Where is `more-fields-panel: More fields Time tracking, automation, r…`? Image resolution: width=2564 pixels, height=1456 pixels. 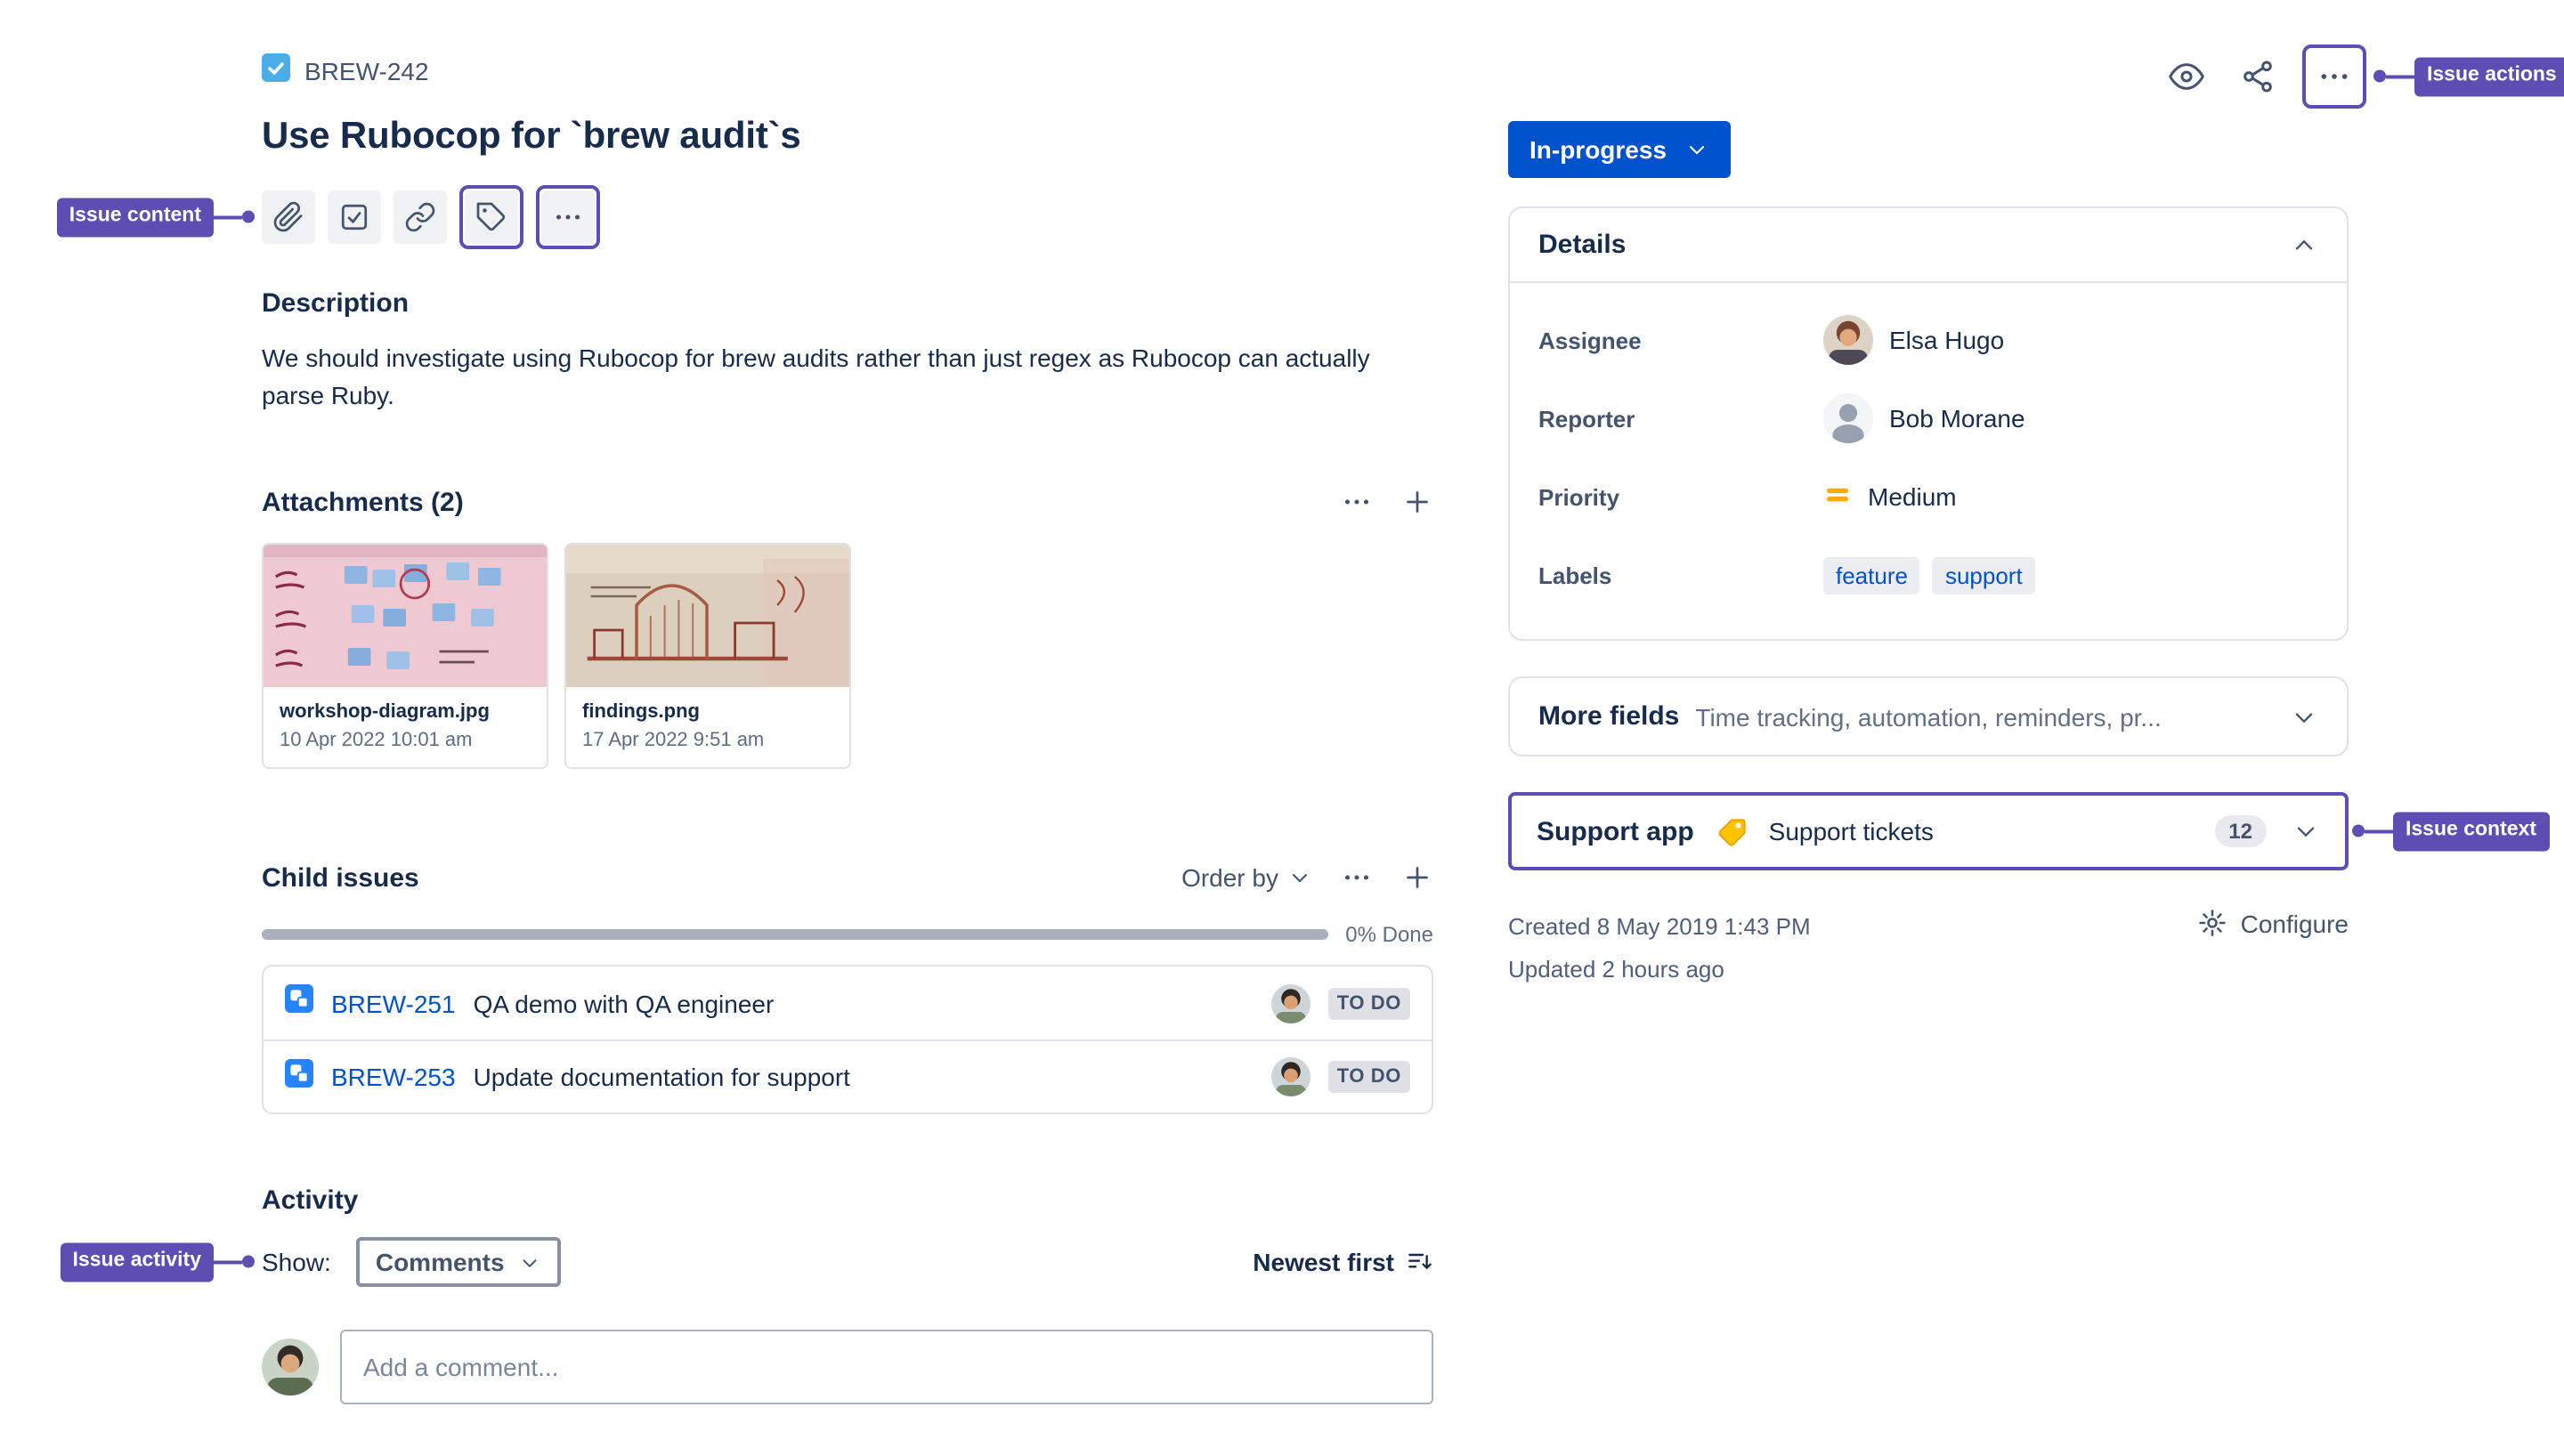 more-fields-panel: More fields Time tracking, automation, r… is located at coordinates (1928, 716).